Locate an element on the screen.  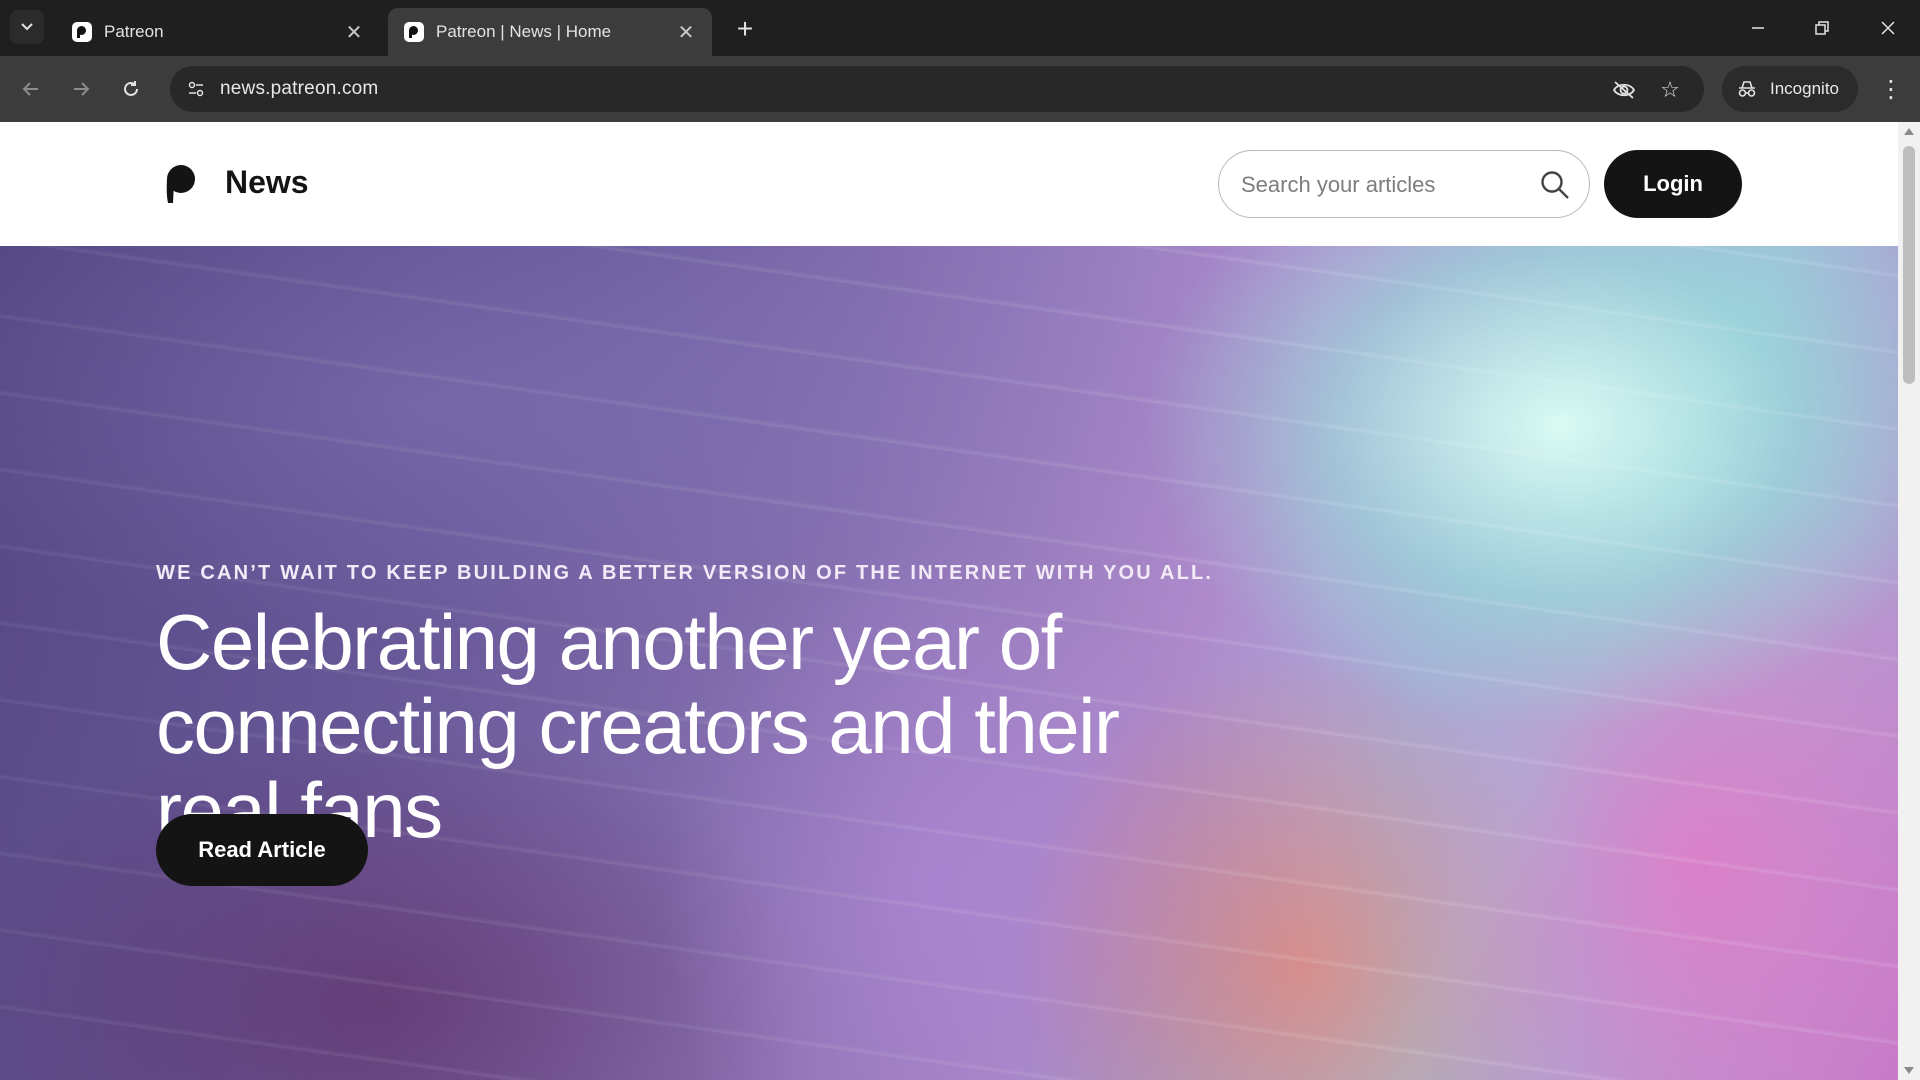
tab-title: Patreon is located at coordinates (134, 31).